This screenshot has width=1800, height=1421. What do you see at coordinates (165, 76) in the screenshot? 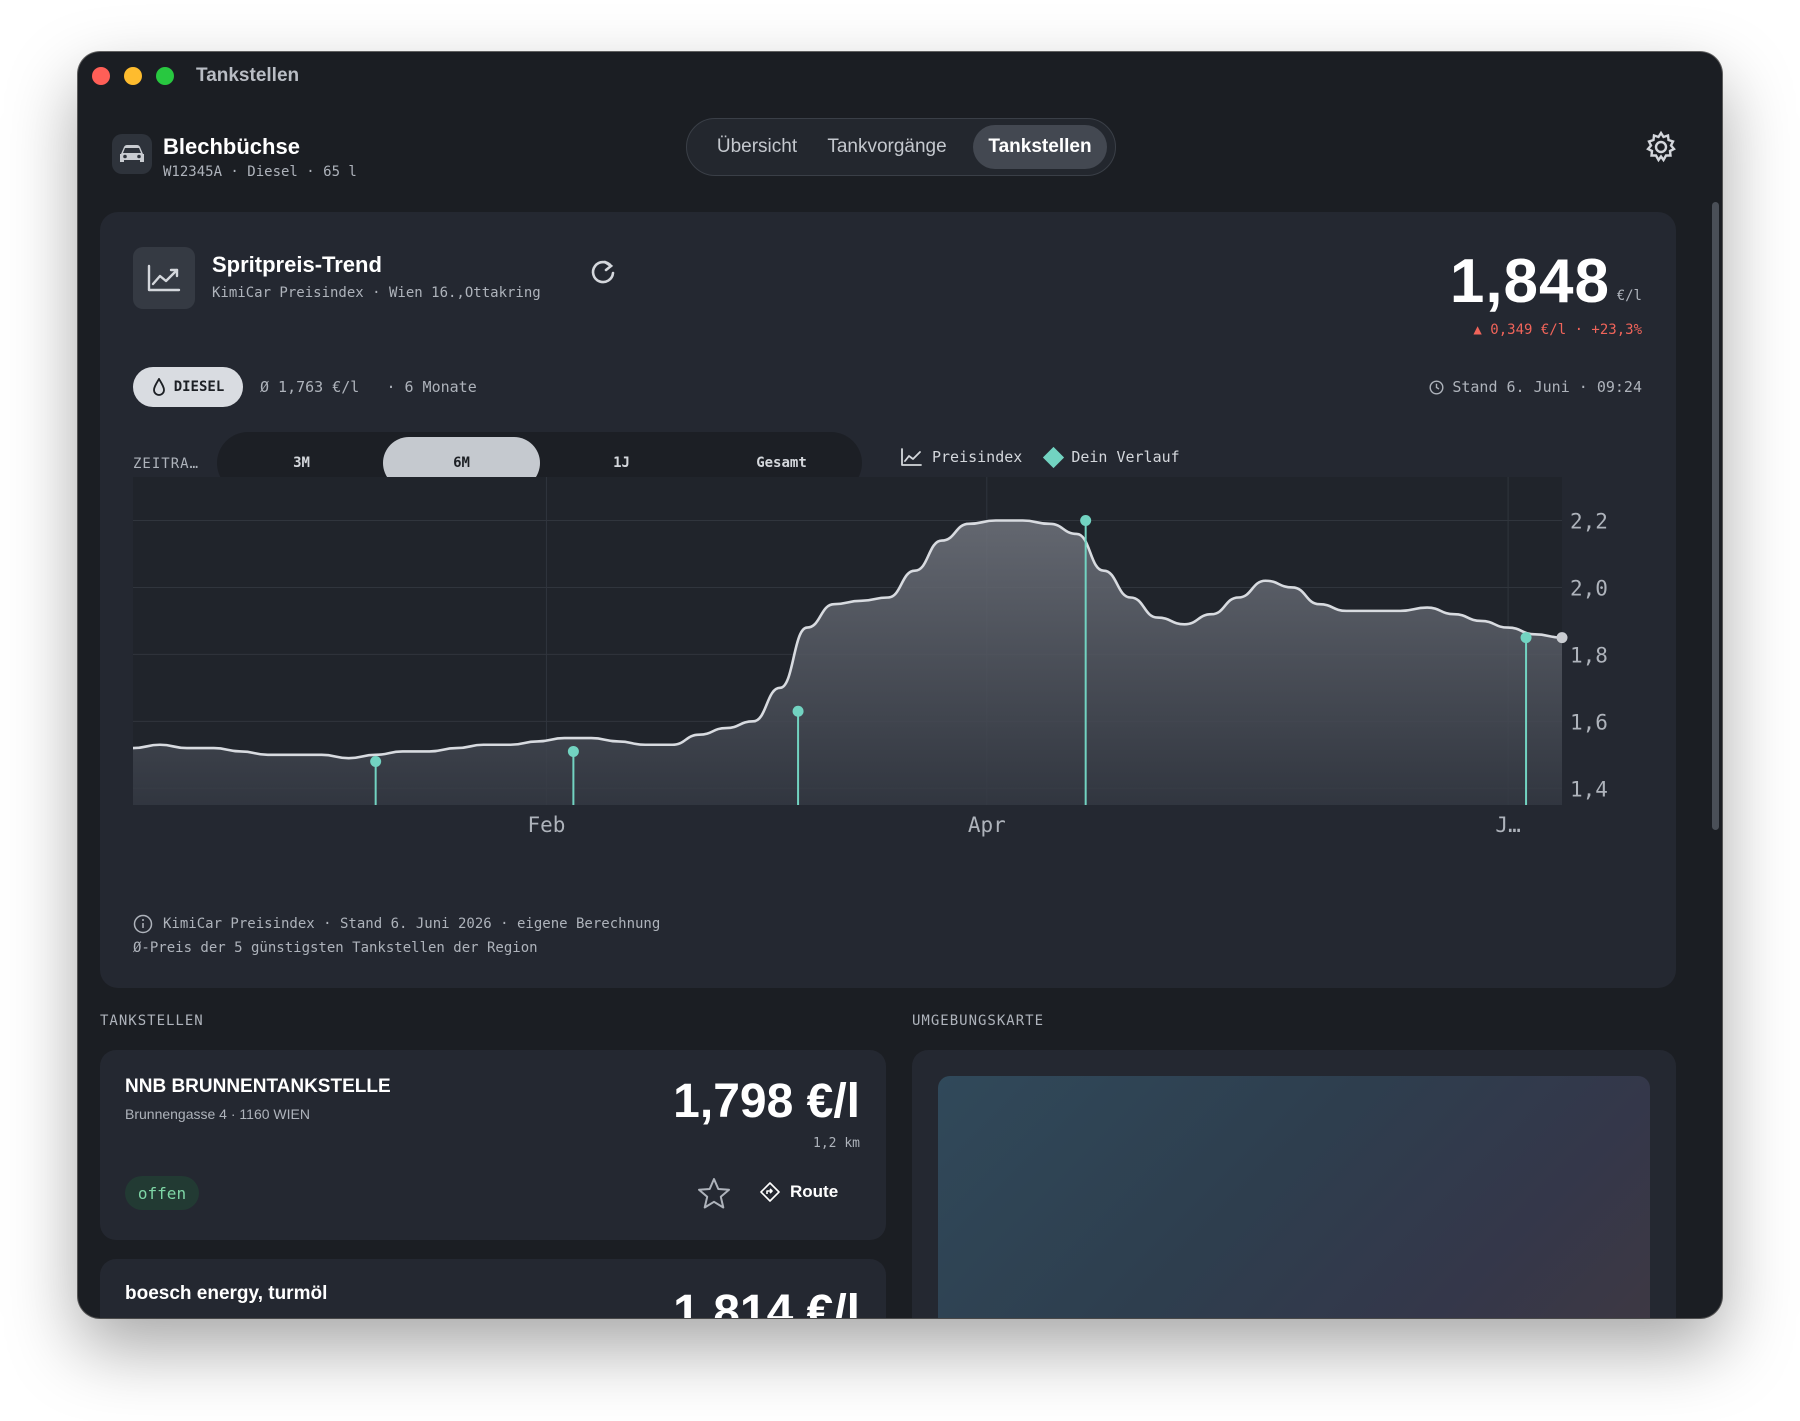
I see `zoom-window-button` at bounding box center [165, 76].